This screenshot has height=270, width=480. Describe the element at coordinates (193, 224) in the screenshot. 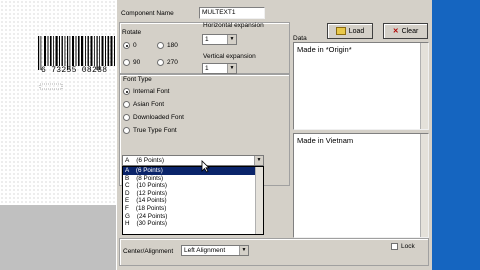

I see `dropdown-option: H (30 Points)` at that location.